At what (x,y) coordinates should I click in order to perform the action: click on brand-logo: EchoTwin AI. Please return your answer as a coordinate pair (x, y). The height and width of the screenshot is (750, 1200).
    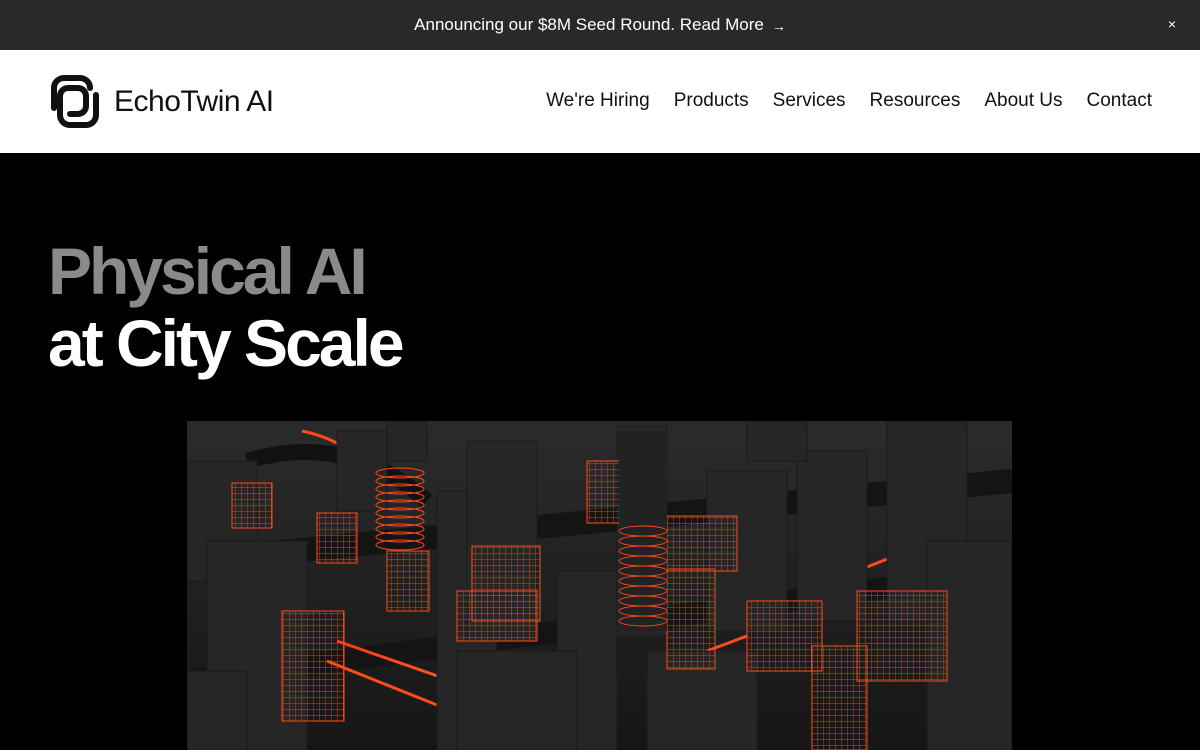
    Looking at the image, I should click on (161, 101).